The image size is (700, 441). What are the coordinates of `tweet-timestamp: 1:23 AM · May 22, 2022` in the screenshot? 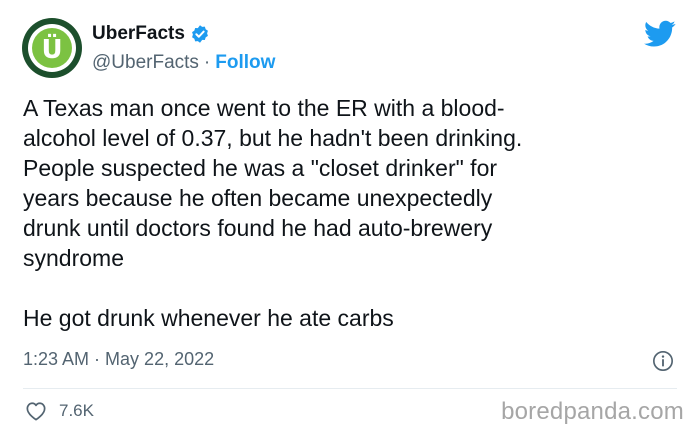 It's located at (118, 359).